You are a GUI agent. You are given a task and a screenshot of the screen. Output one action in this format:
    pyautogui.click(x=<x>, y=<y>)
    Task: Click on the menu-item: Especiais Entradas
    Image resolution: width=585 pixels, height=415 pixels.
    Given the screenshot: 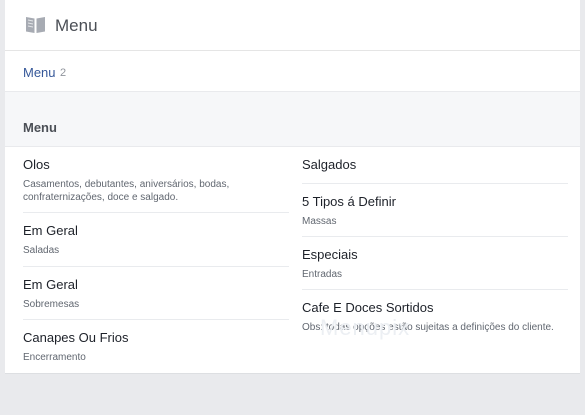 What is the action you would take?
    pyautogui.click(x=435, y=263)
    